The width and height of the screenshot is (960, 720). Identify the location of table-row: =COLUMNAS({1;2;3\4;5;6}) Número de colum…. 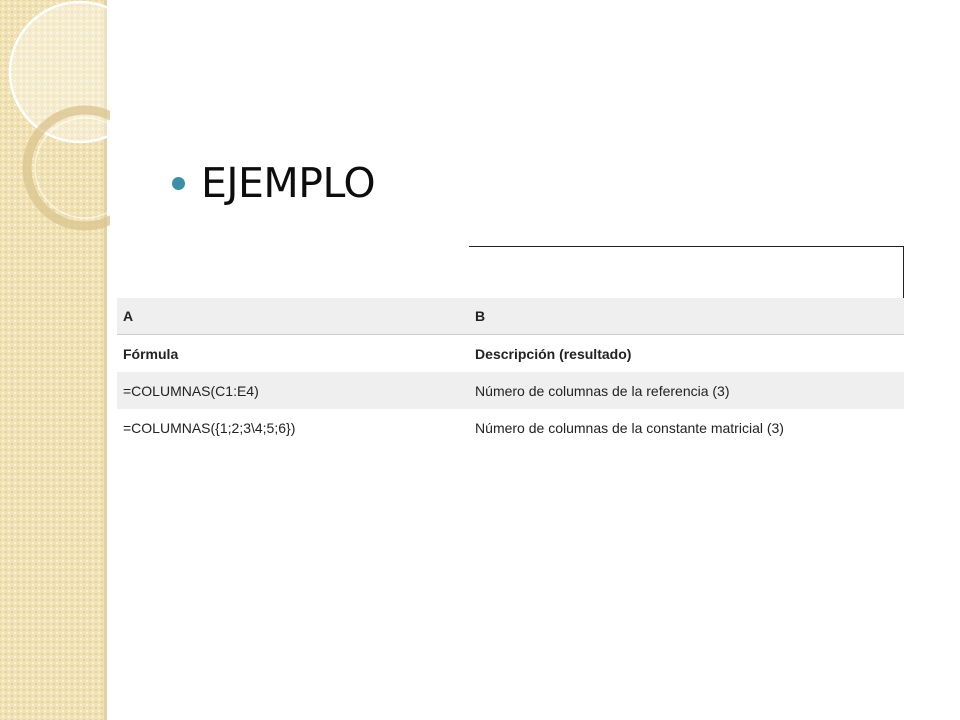
(510, 427).